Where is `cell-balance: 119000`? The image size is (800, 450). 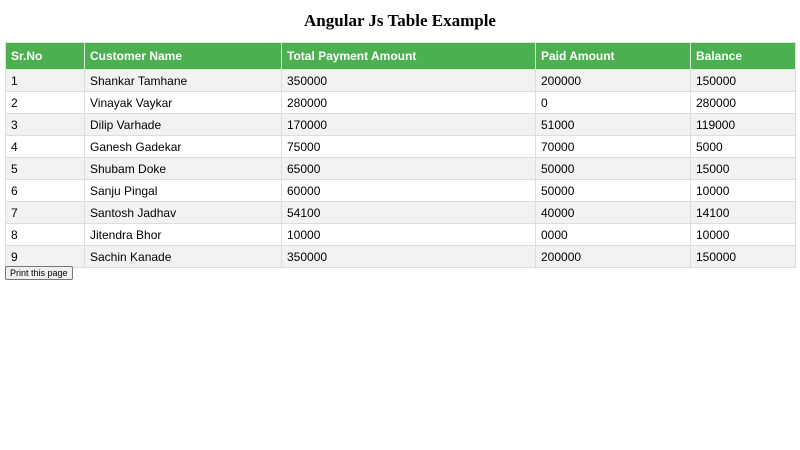 cell-balance: 119000 is located at coordinates (743, 124).